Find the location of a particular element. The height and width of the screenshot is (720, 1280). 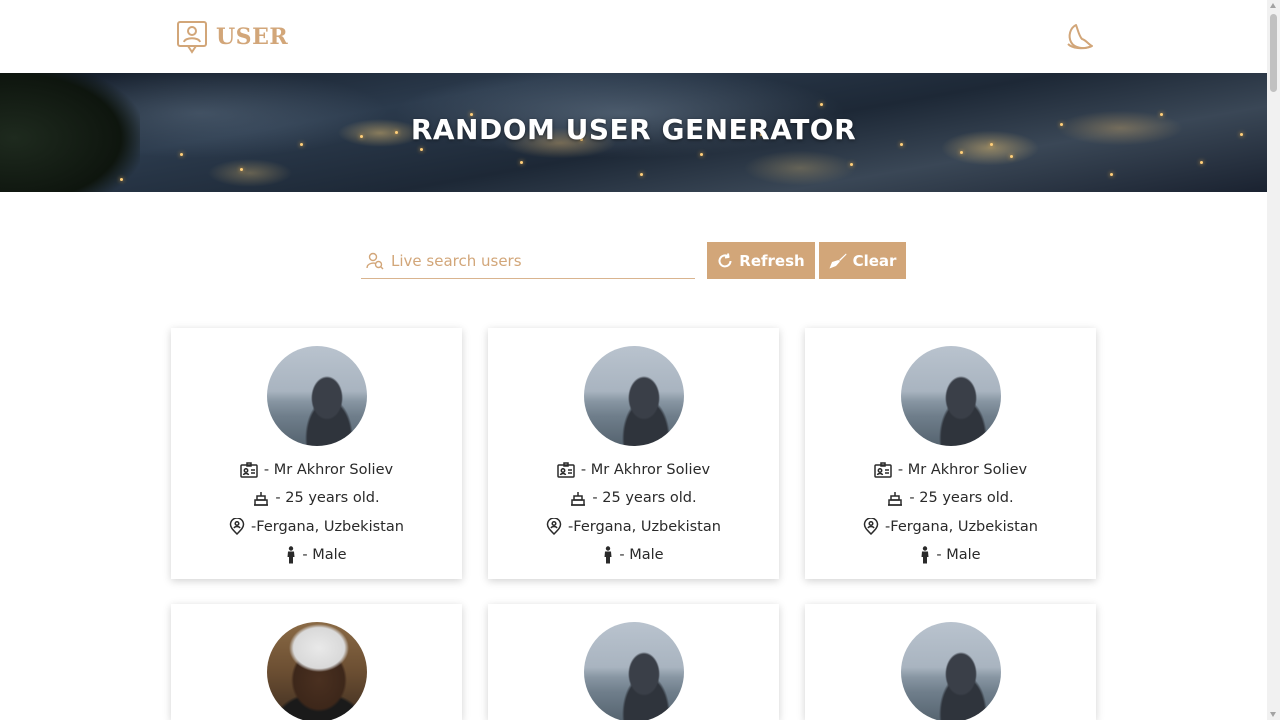

moon-icon is located at coordinates (1080, 37).